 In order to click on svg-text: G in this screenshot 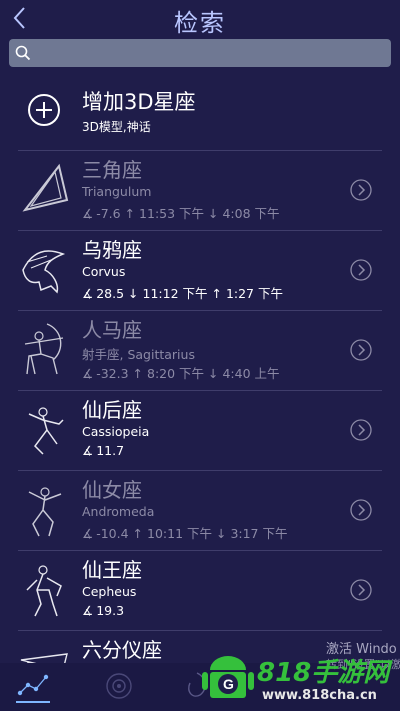, I will do `click(228, 684)`.